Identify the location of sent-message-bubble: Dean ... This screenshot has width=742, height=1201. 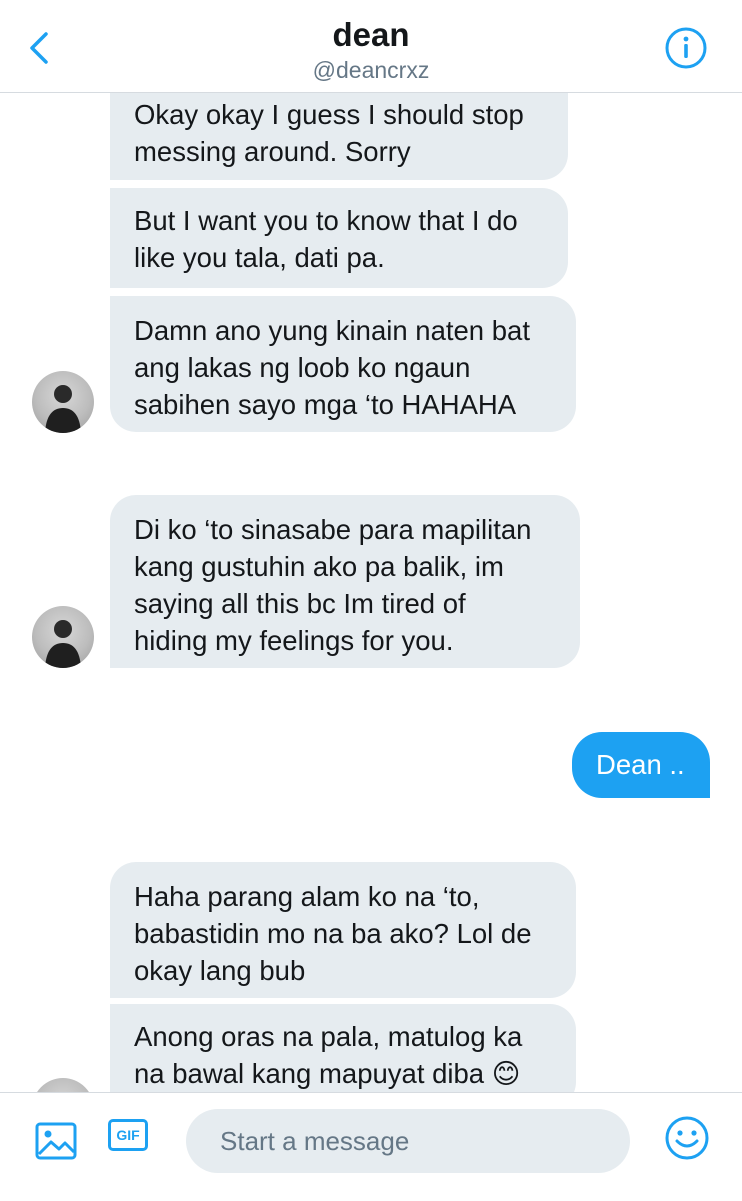
(641, 765).